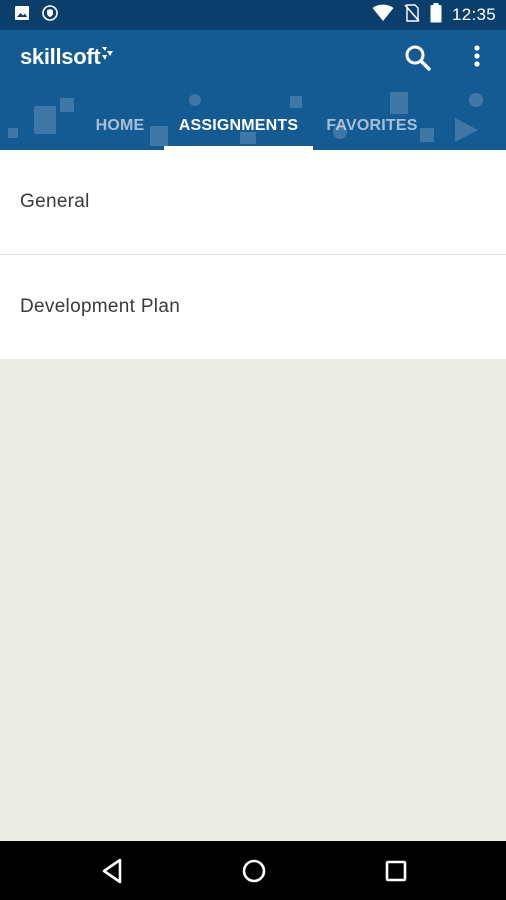 Image resolution: width=506 pixels, height=900 pixels. I want to click on app-bar: skillsoft HOME ASSIGNMENTS FAVORITES, so click(253, 90).